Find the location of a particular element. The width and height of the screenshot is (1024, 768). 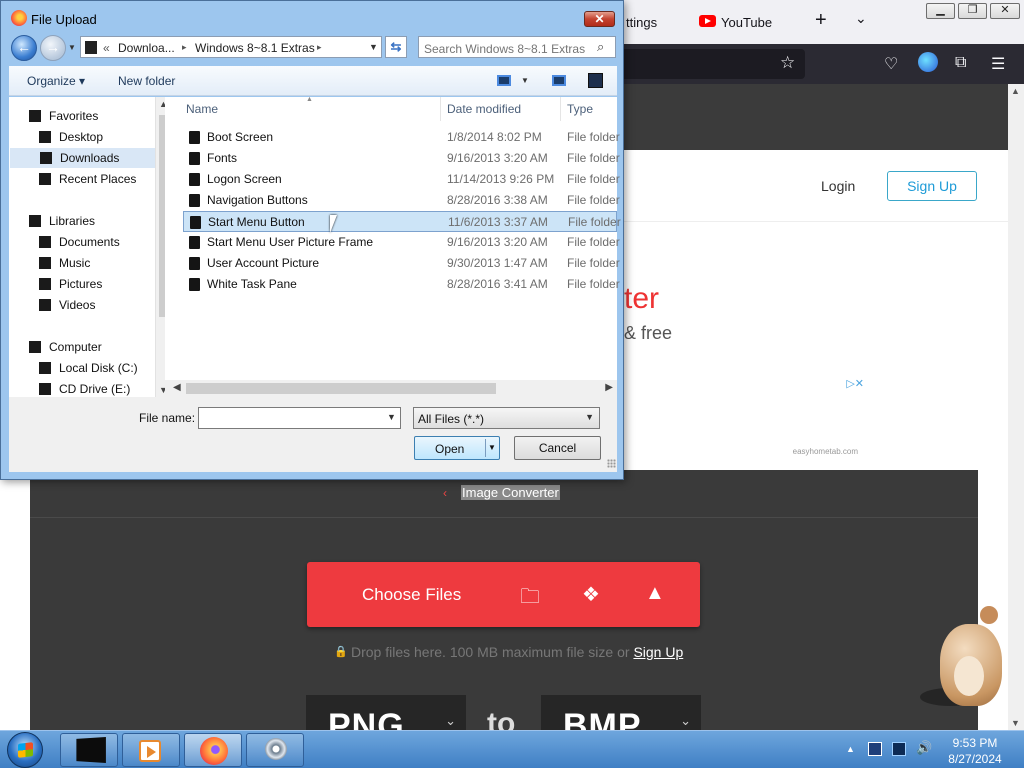

taskbar-explorer is located at coordinates (89, 750).